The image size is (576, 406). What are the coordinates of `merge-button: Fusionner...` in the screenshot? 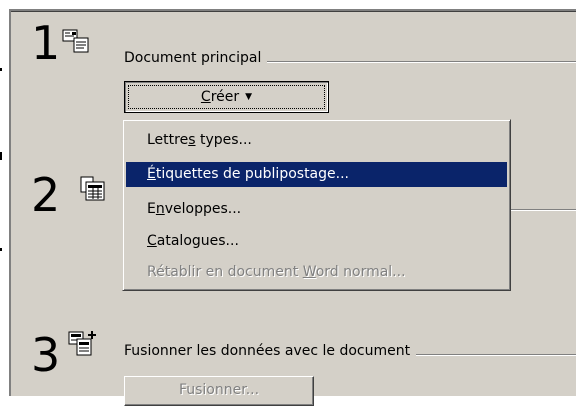 It's located at (219, 391).